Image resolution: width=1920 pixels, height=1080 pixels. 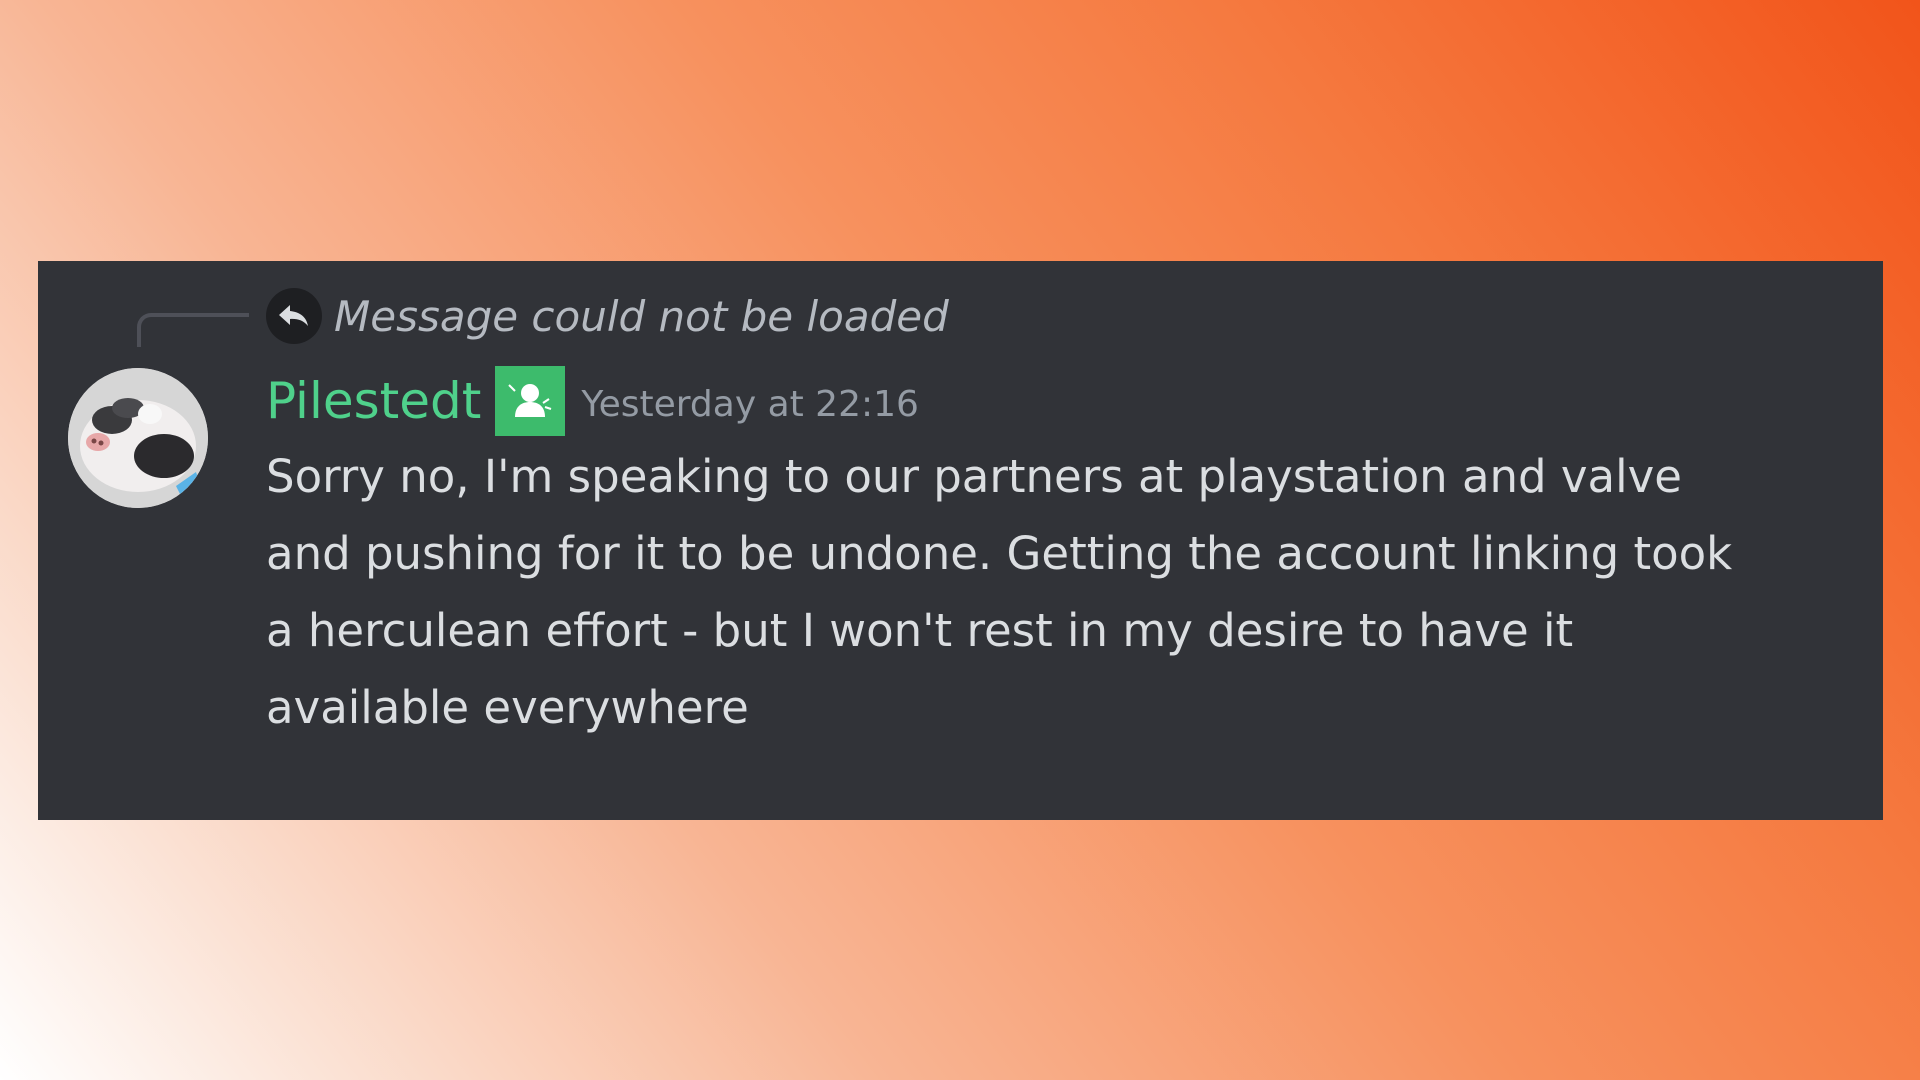 I want to click on message-header: Pilestedt Yesterday at 22:16, so click(x=592, y=401).